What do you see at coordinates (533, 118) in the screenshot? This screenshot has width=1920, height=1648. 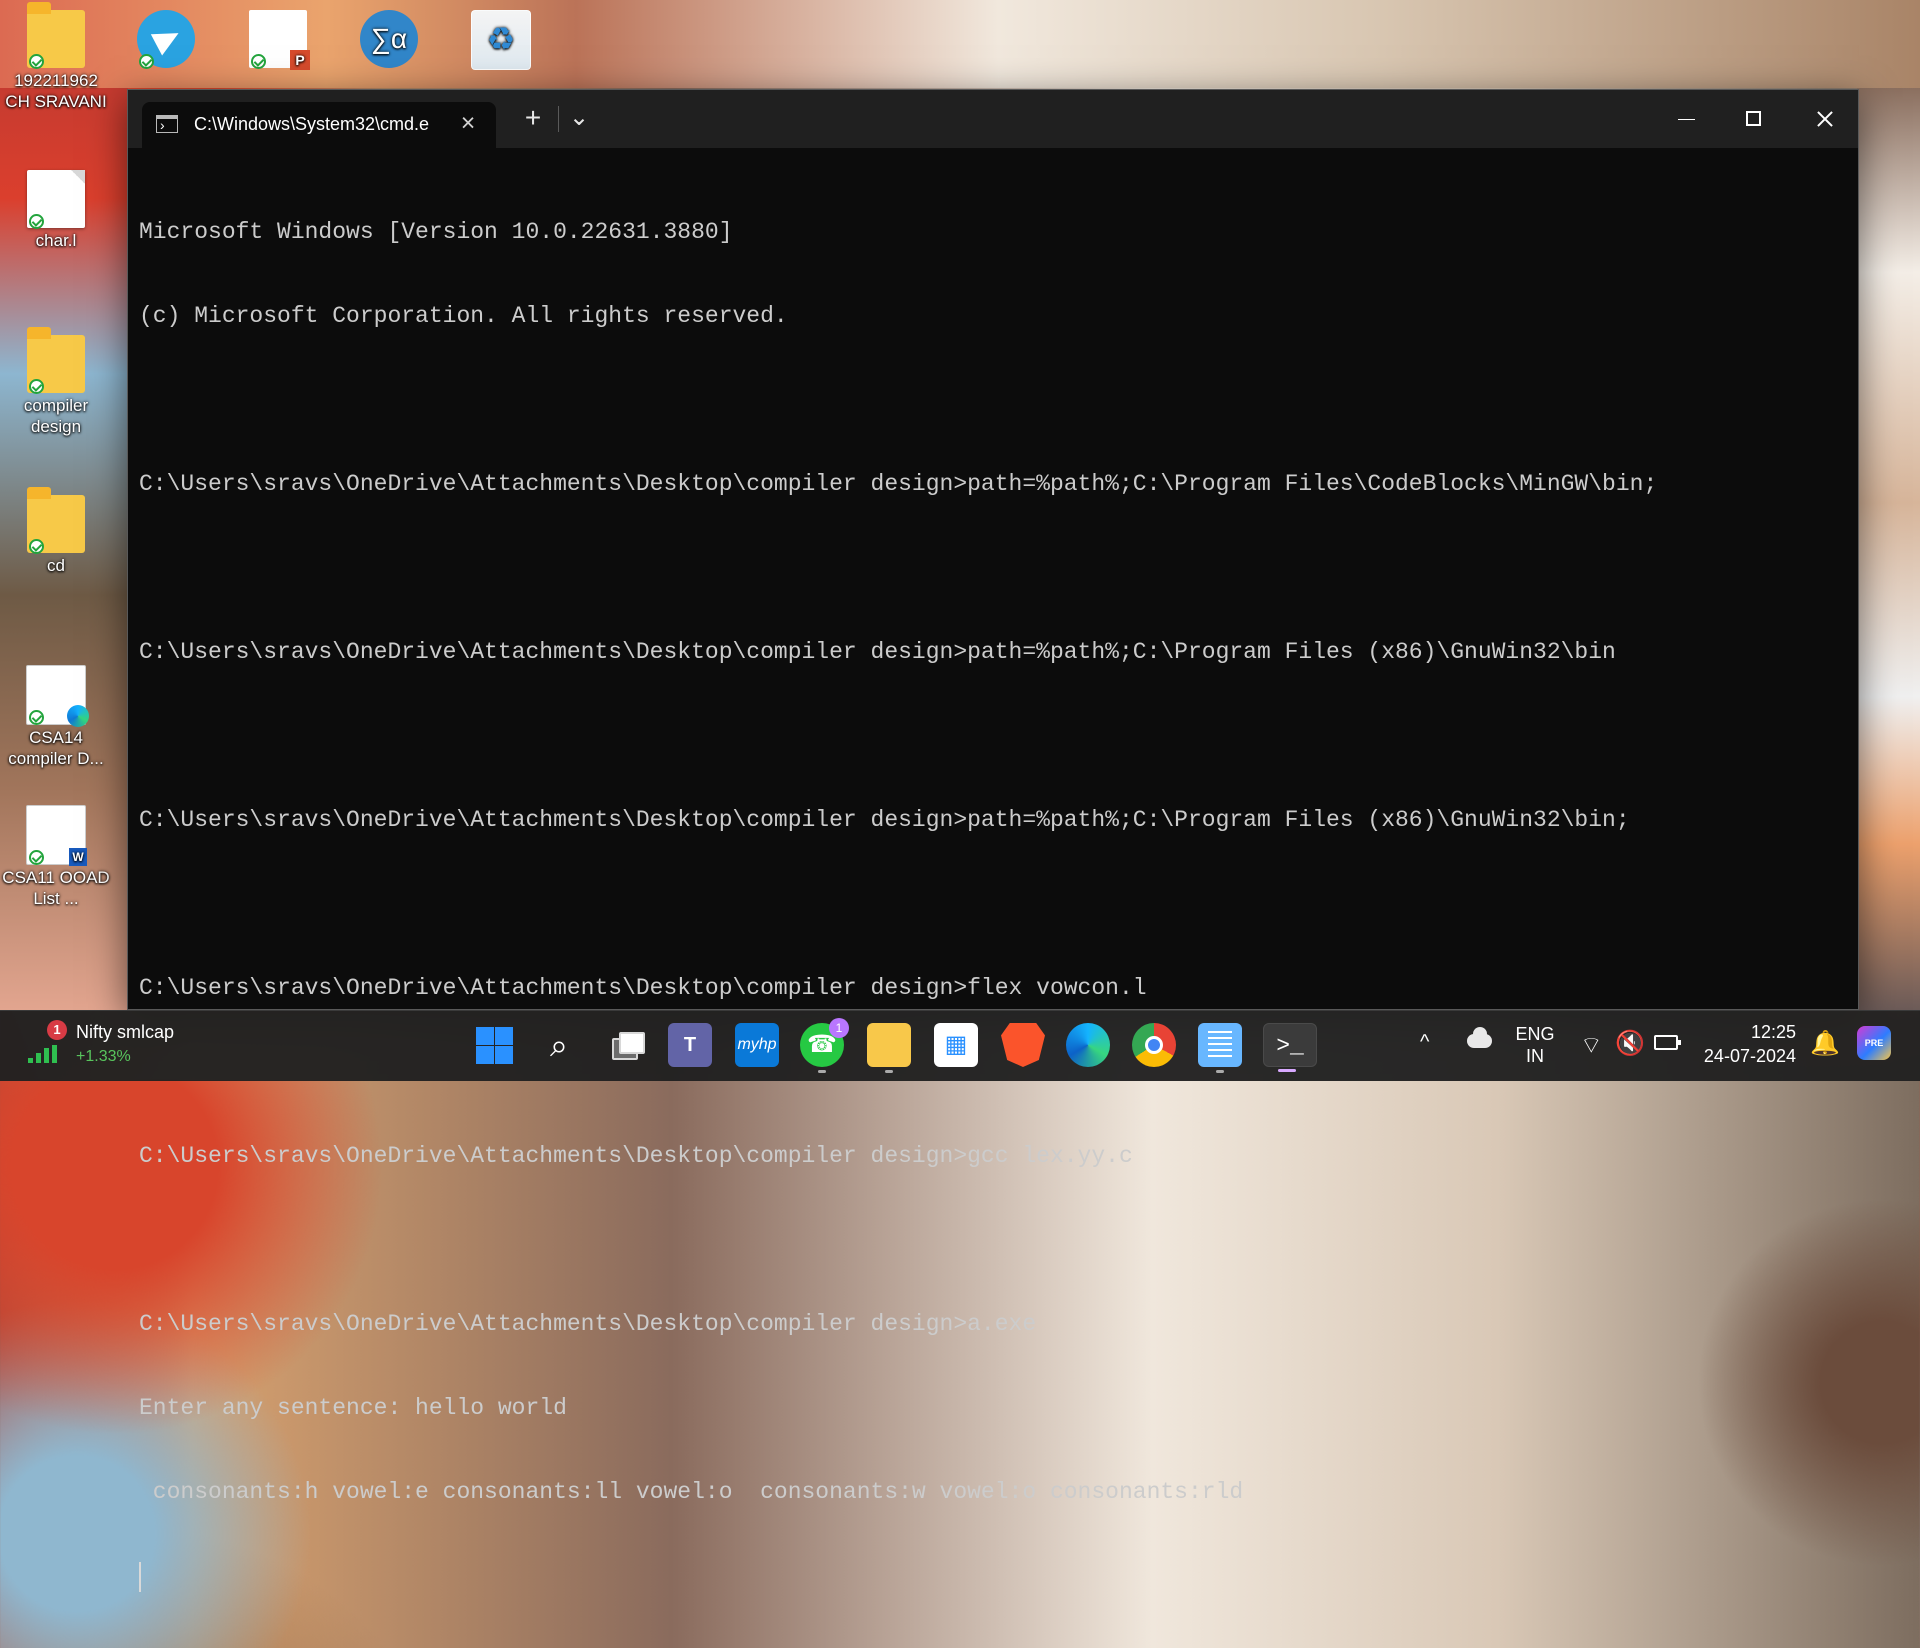 I see `new-tab-button: +` at bounding box center [533, 118].